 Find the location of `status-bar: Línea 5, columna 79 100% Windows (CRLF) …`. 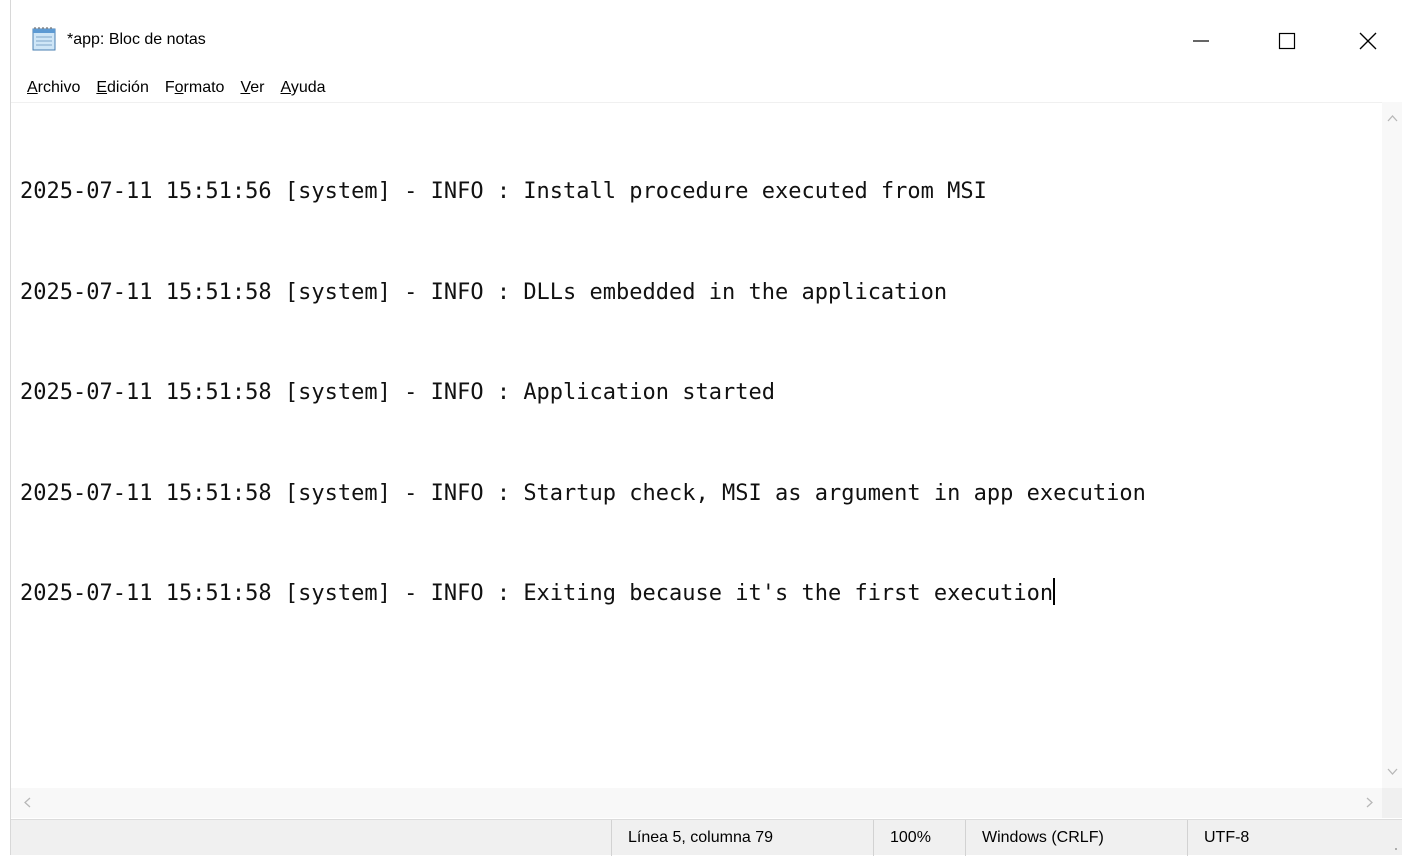

status-bar: Línea 5, columna 79 100% Windows (CRLF) … is located at coordinates (706, 837).